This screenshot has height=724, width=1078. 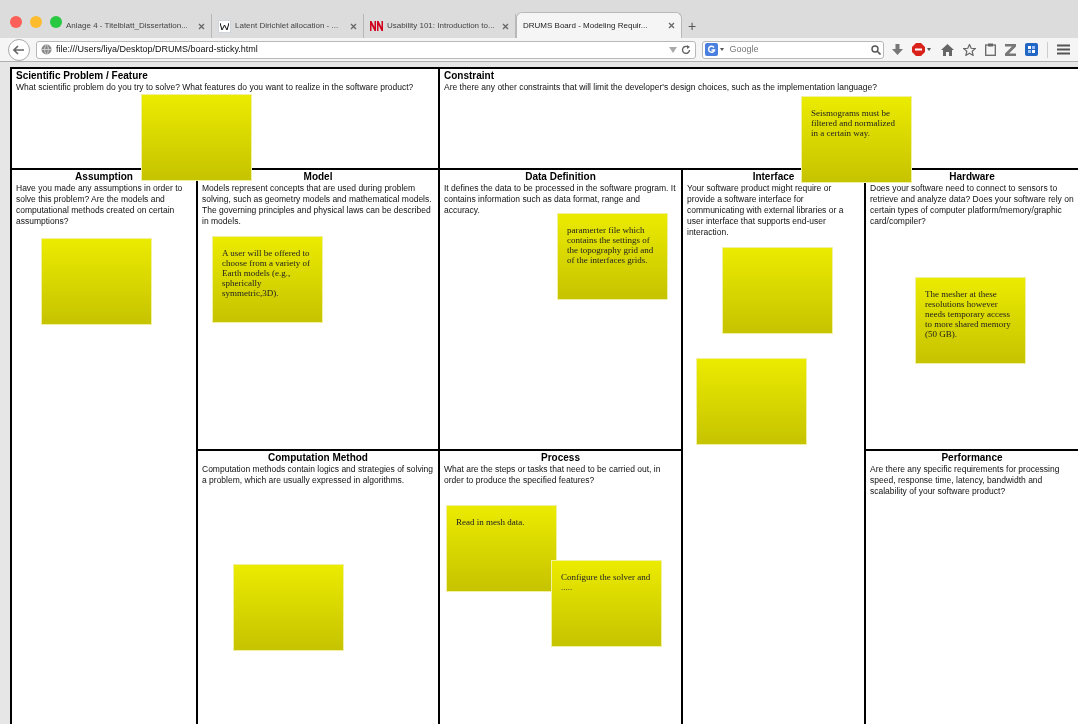 I want to click on section-title: Hardware, so click(x=972, y=177).